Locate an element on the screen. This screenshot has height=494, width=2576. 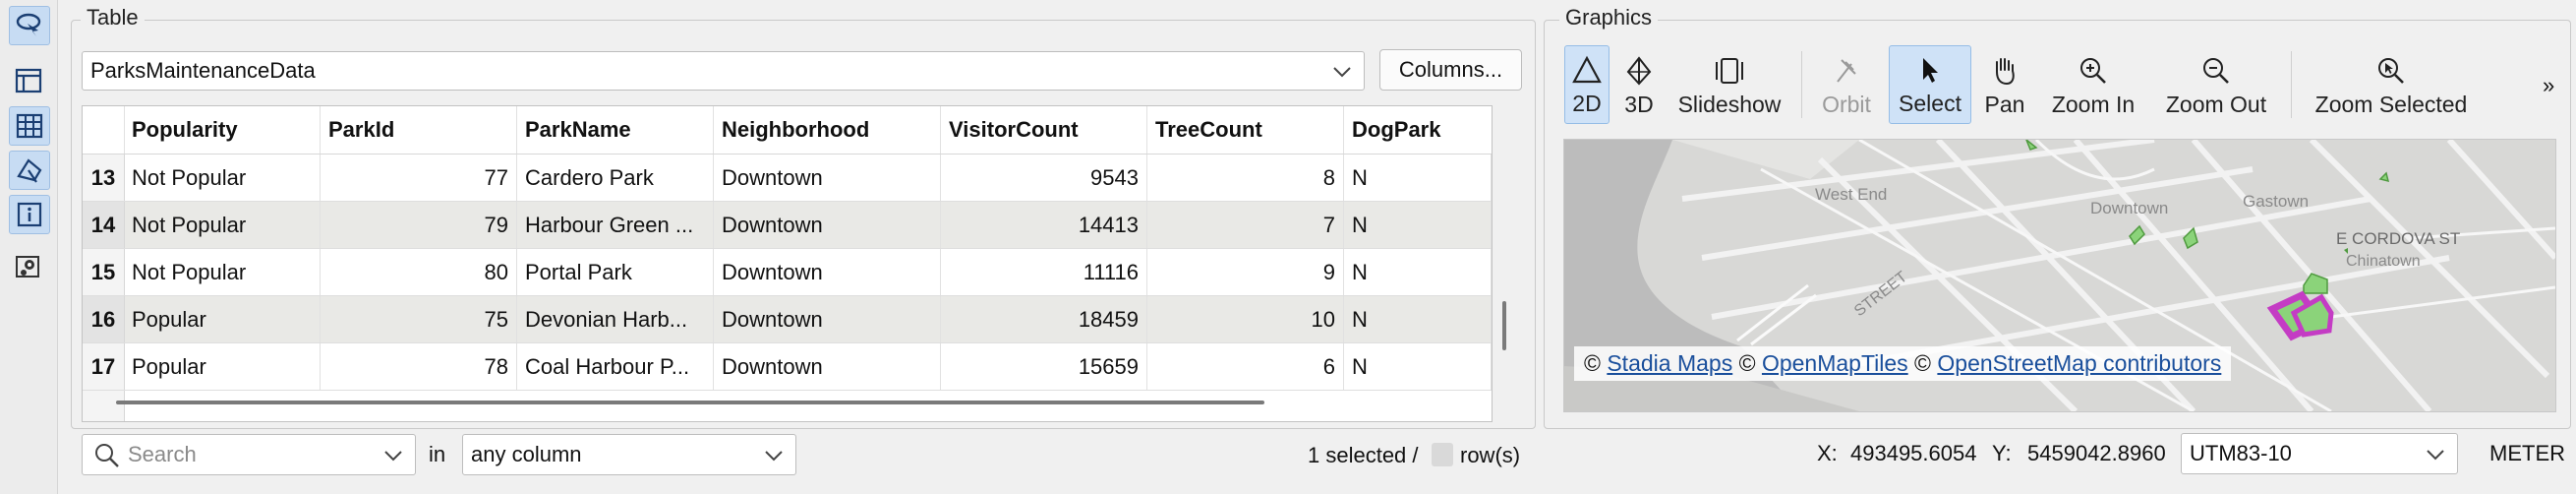
crs-select: UTM83-10 is located at coordinates (2319, 453).